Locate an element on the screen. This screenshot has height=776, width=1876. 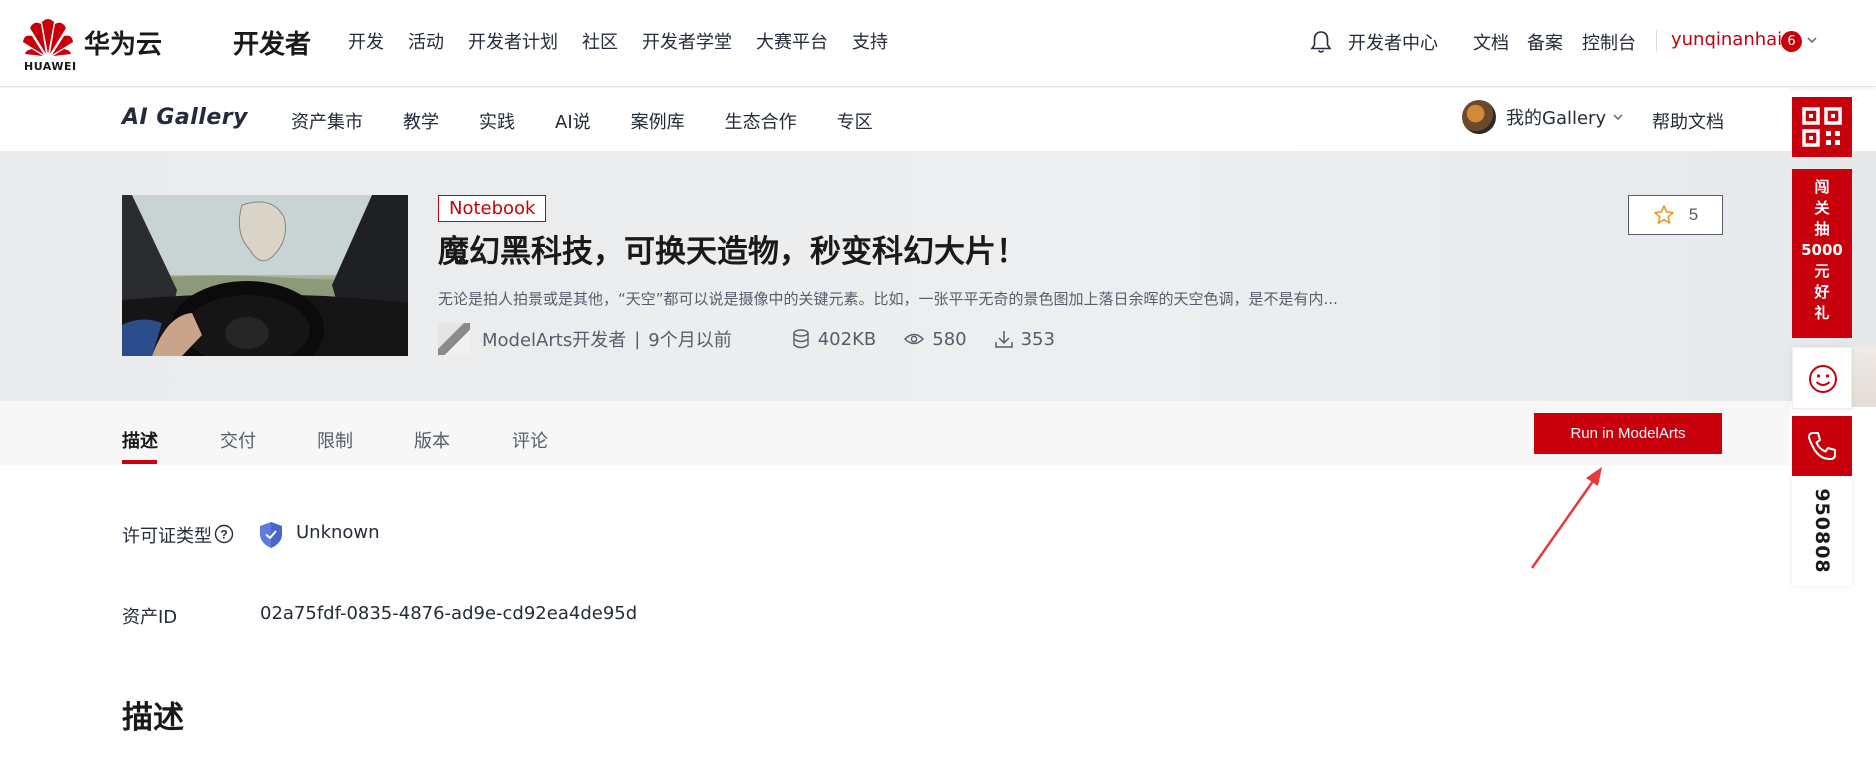
developer-section-title: 开发者 is located at coordinates (272, 42).